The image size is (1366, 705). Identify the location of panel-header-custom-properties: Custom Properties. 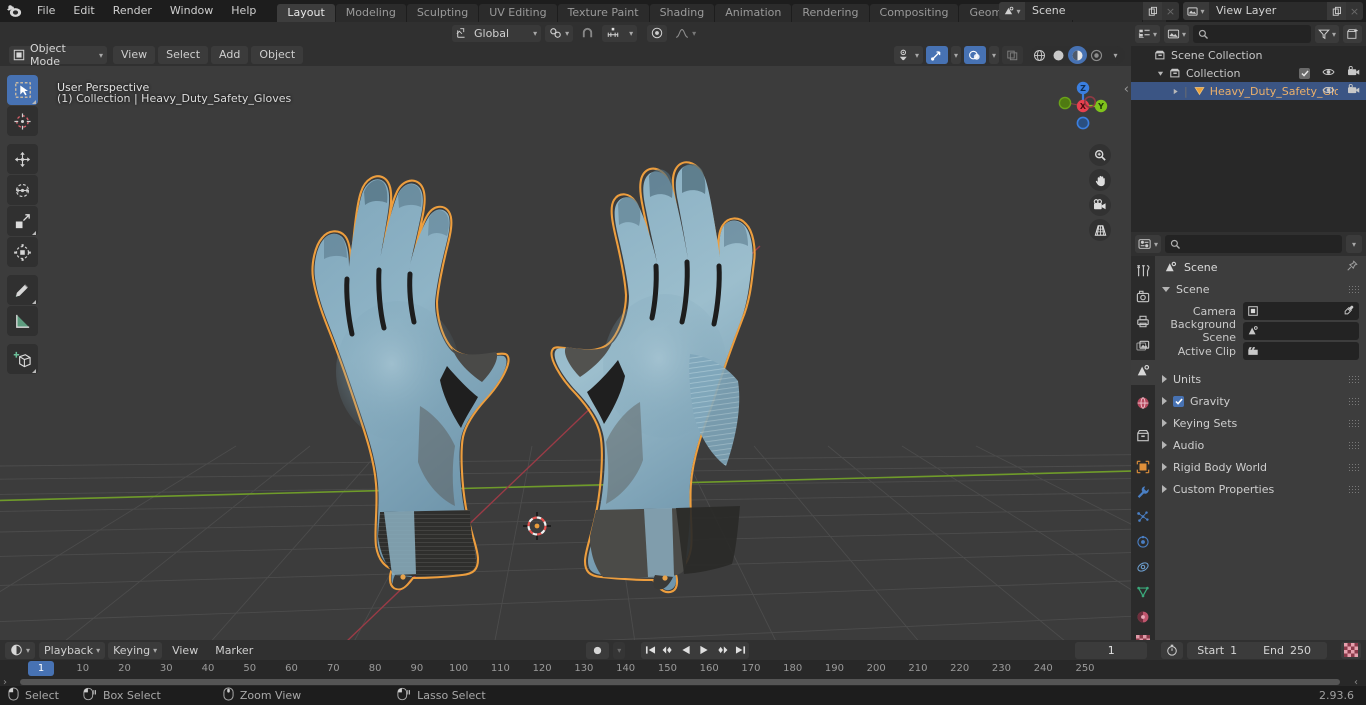
(1260, 489).